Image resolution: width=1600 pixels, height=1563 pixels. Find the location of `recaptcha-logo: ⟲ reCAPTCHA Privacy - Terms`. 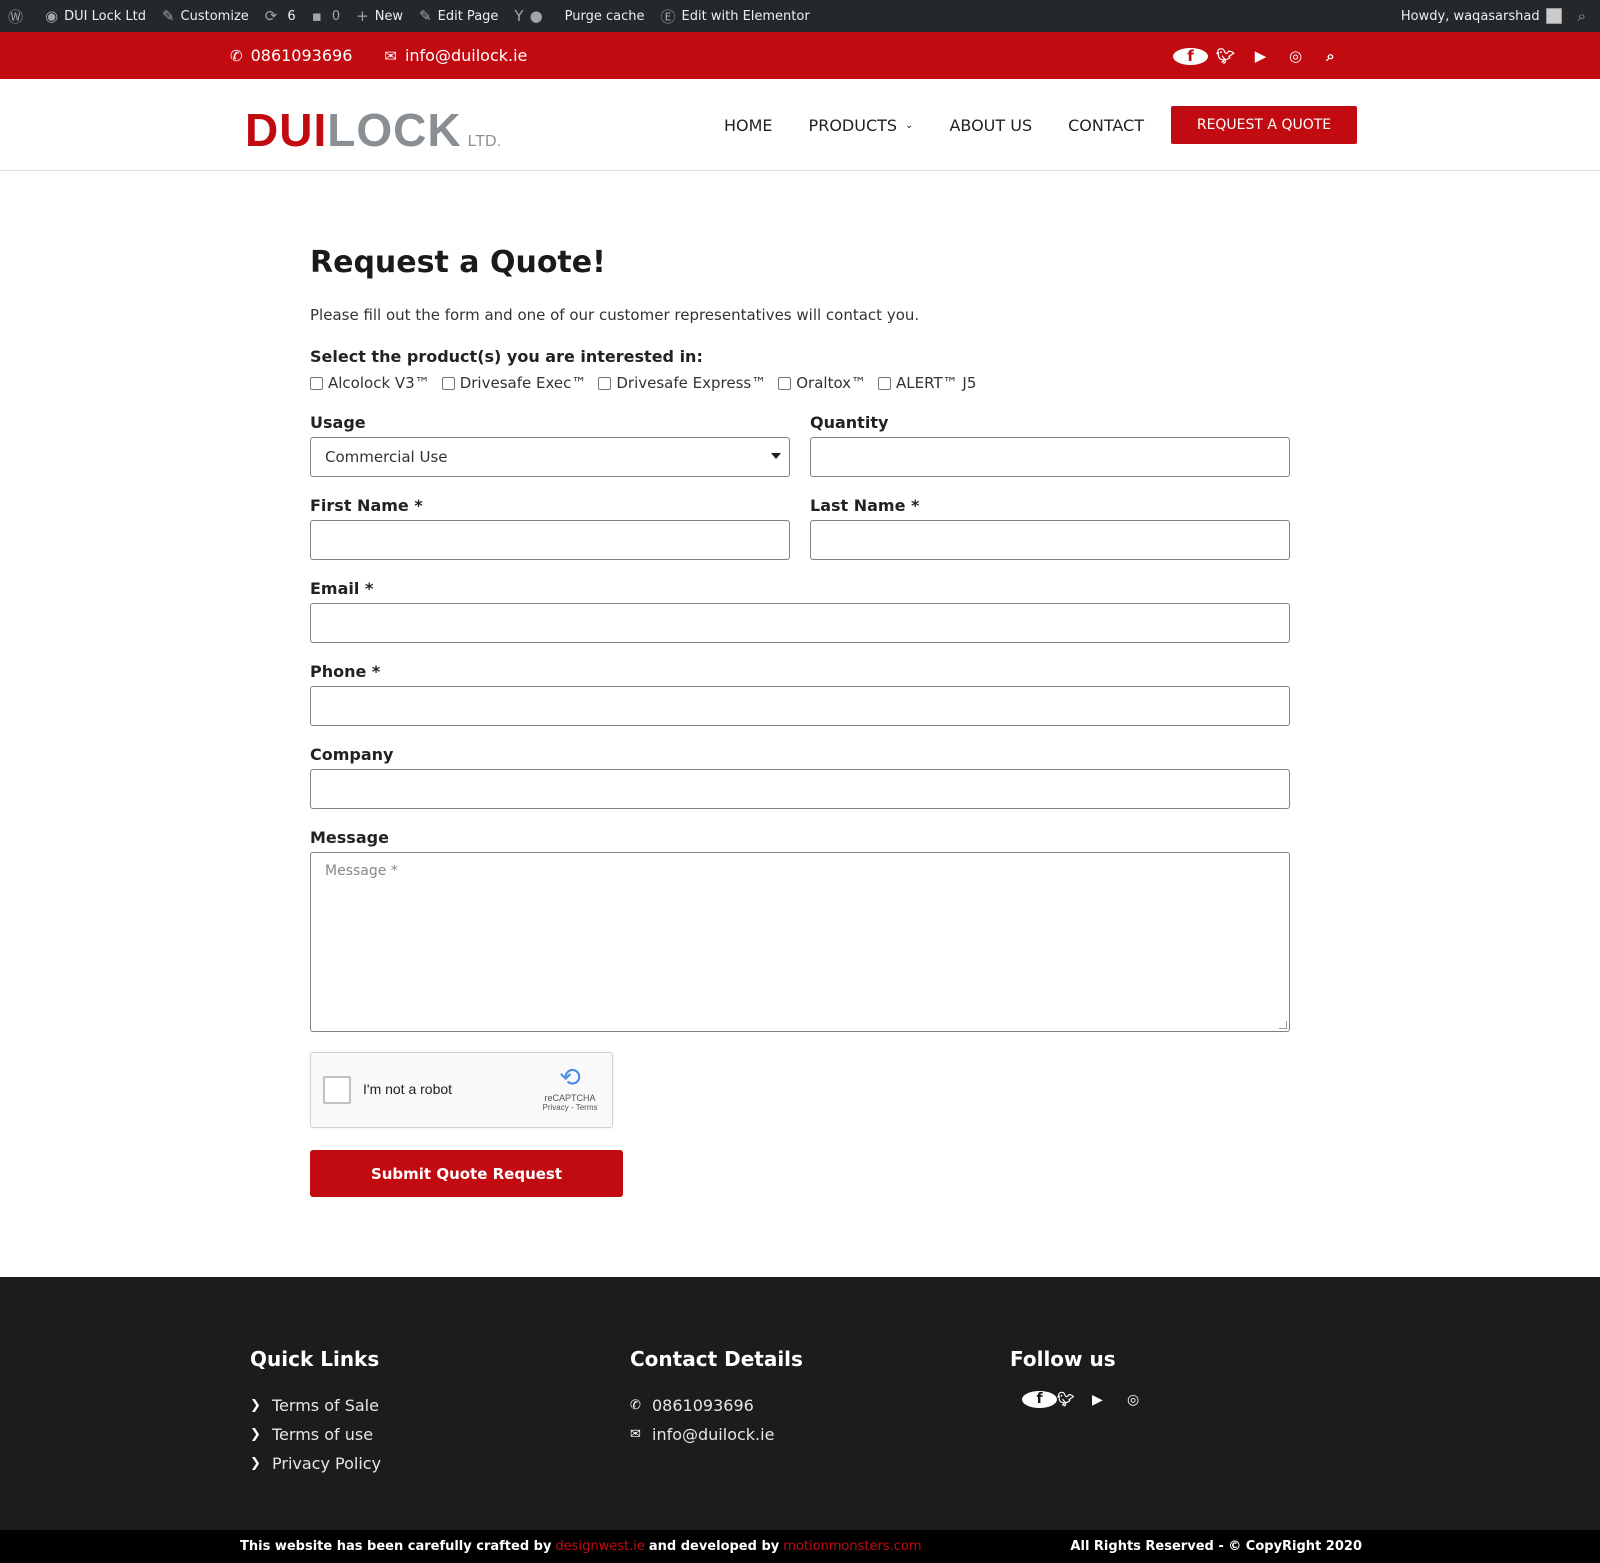

recaptcha-logo: ⟲ reCAPTCHA Privacy - Terms is located at coordinates (570, 1087).